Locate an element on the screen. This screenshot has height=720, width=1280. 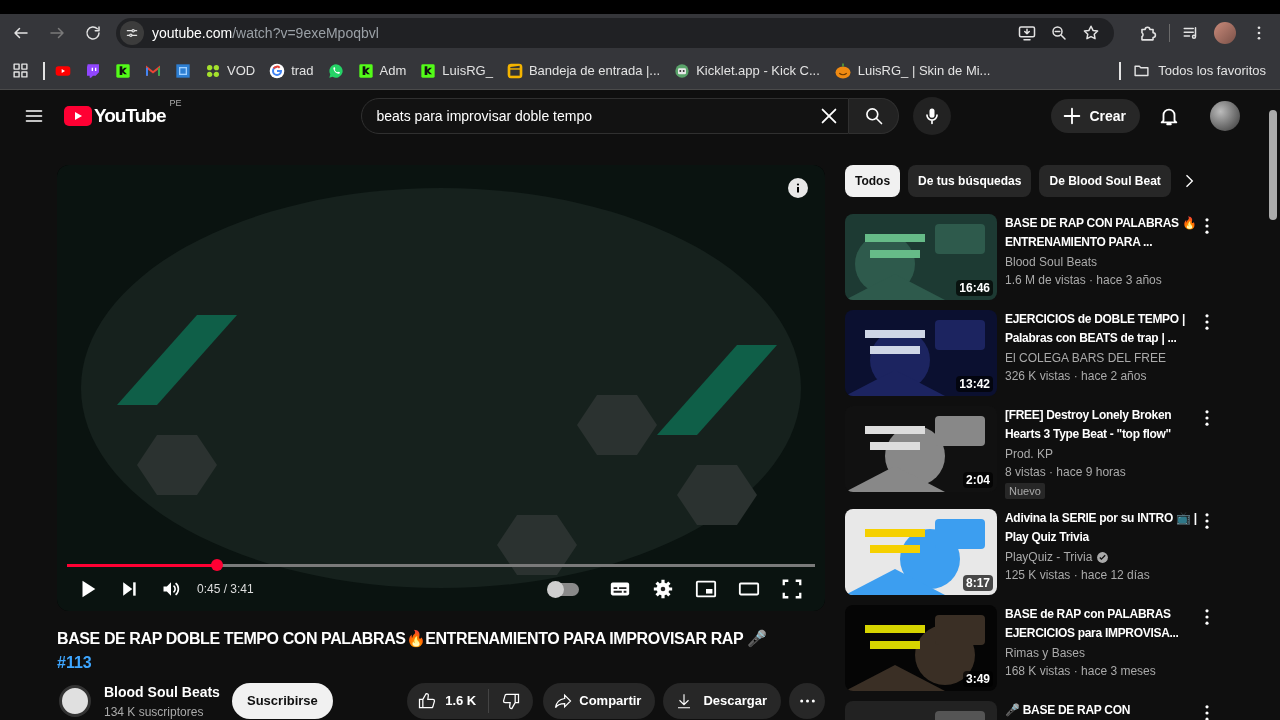
video-stats: 326 K vistas · hace 2 años is located at coordinates (1076, 376).